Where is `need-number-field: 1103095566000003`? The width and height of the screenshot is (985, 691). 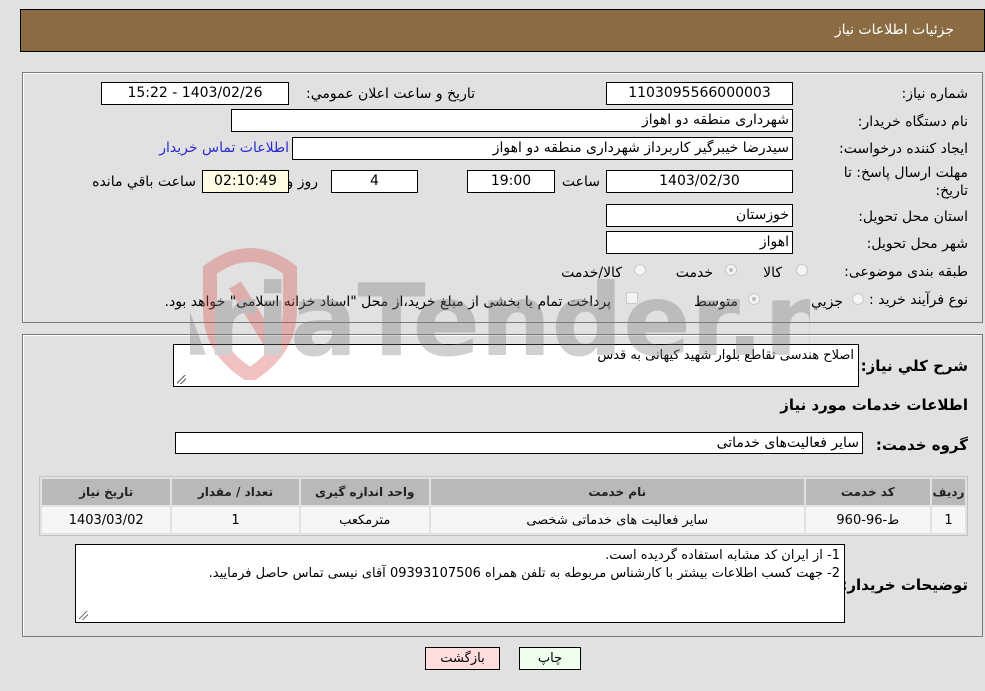 need-number-field: 1103095566000003 is located at coordinates (699, 93).